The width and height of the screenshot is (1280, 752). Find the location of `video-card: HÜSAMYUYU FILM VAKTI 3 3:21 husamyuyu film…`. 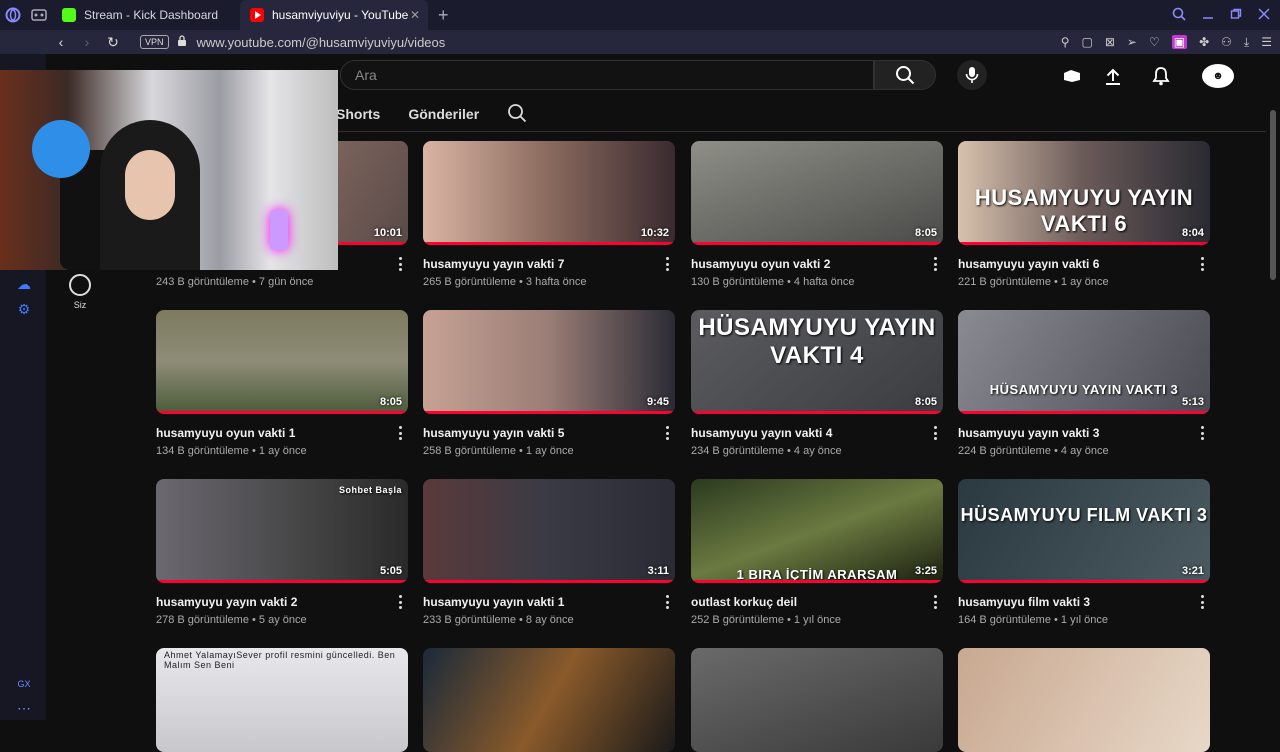

video-card: HÜSAMYUYU FILM VAKTI 3 3:21 husamyuyu film… is located at coordinates (1084, 552).